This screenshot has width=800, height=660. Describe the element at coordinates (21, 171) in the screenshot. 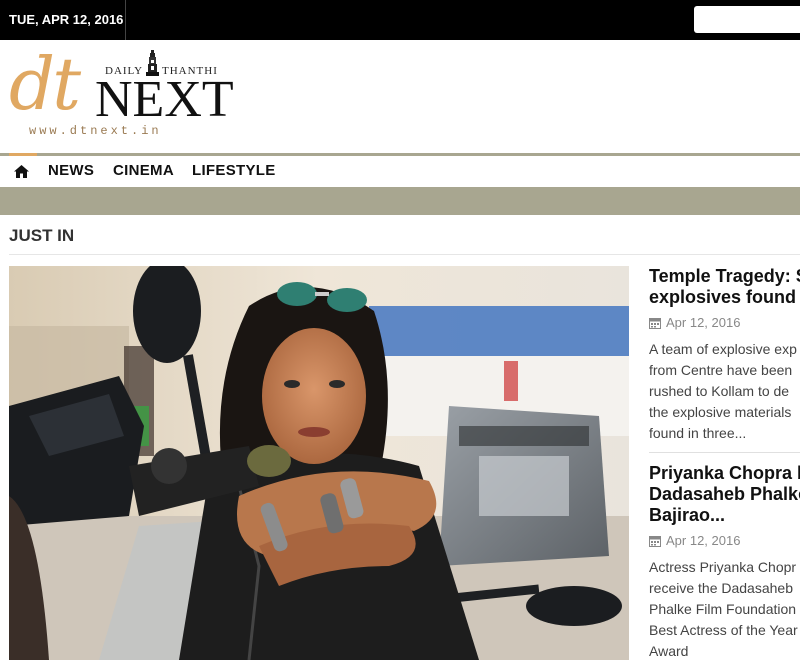

I see `home-icon` at that location.